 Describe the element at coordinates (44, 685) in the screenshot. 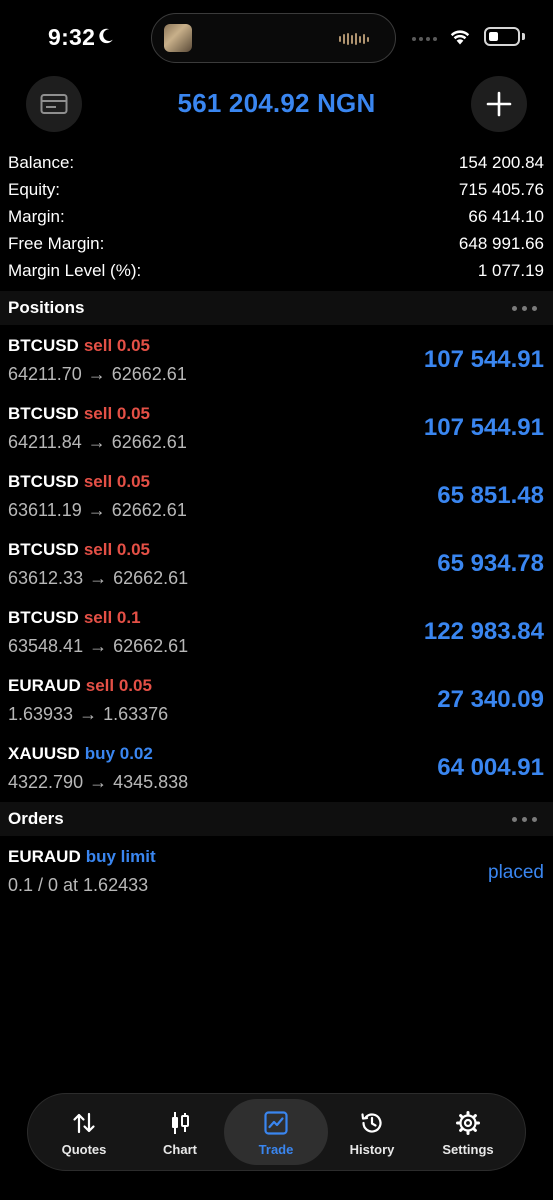

I see `position-symbol: EURAUD` at that location.